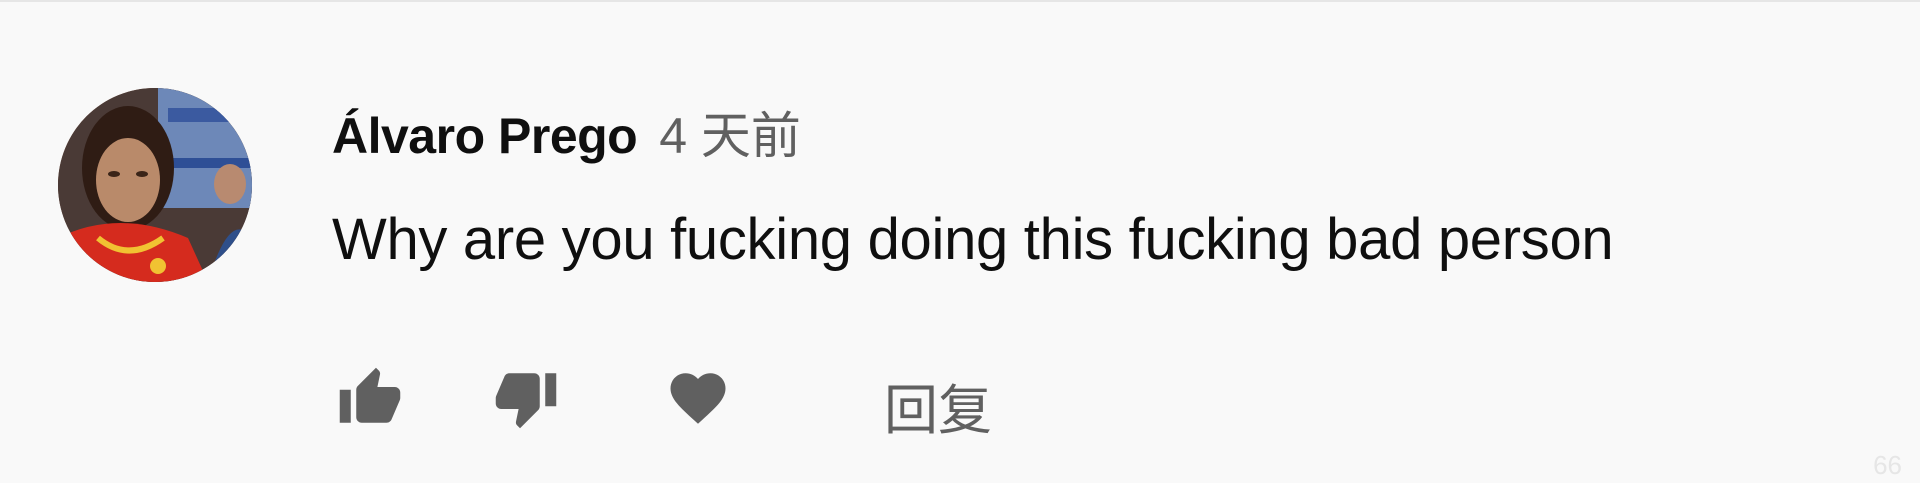 Image resolution: width=1920 pixels, height=483 pixels. What do you see at coordinates (1887, 465) in the screenshot?
I see `watermark: 66` at bounding box center [1887, 465].